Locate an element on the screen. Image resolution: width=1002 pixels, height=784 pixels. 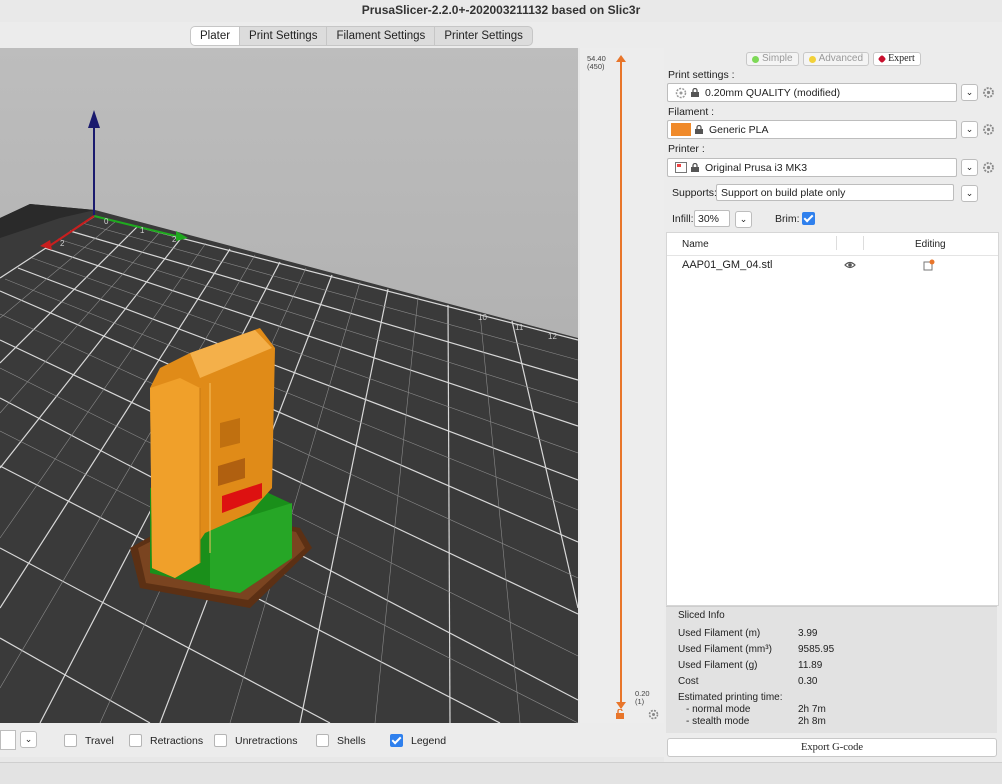
layer-slider: 54.40 (450) 0.20 (1) is located at coordinates (622, 385).